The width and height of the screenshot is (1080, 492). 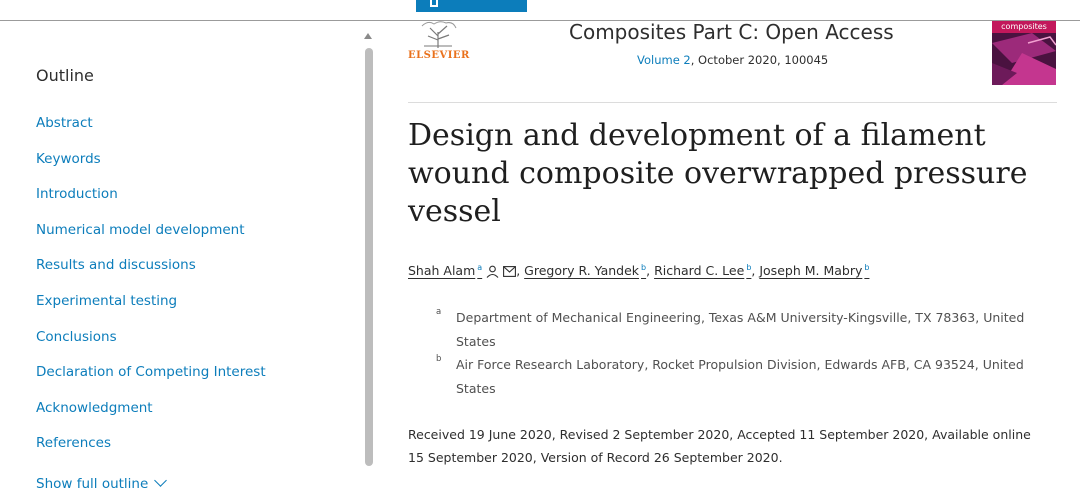 What do you see at coordinates (151, 372) in the screenshot?
I see `outline-link: Declaration of Competing Interest` at bounding box center [151, 372].